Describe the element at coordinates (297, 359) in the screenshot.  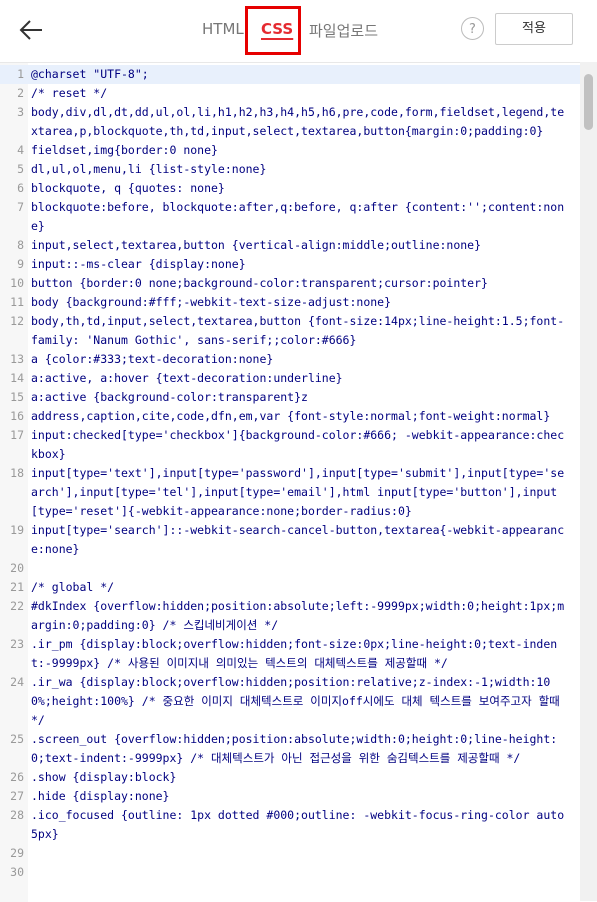
I see `line-code: a {color:#333;text-decoration:none}` at that location.